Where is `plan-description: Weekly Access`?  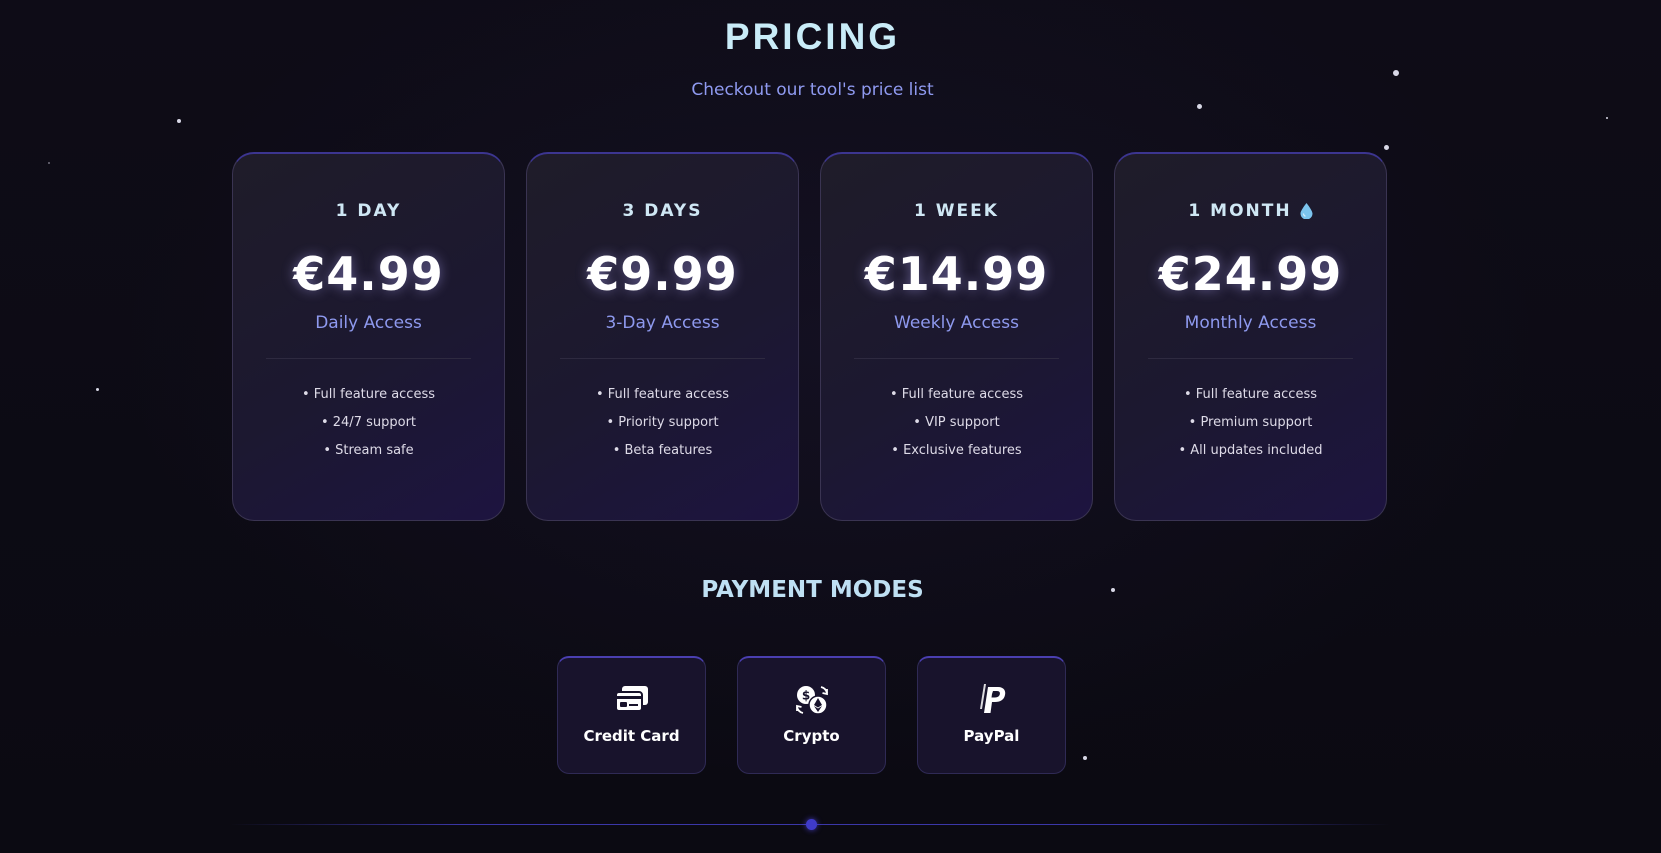 plan-description: Weekly Access is located at coordinates (956, 323).